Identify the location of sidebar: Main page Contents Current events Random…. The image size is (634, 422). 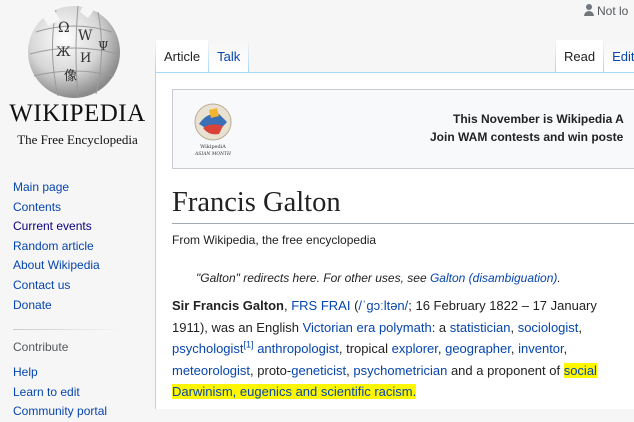
(78, 300).